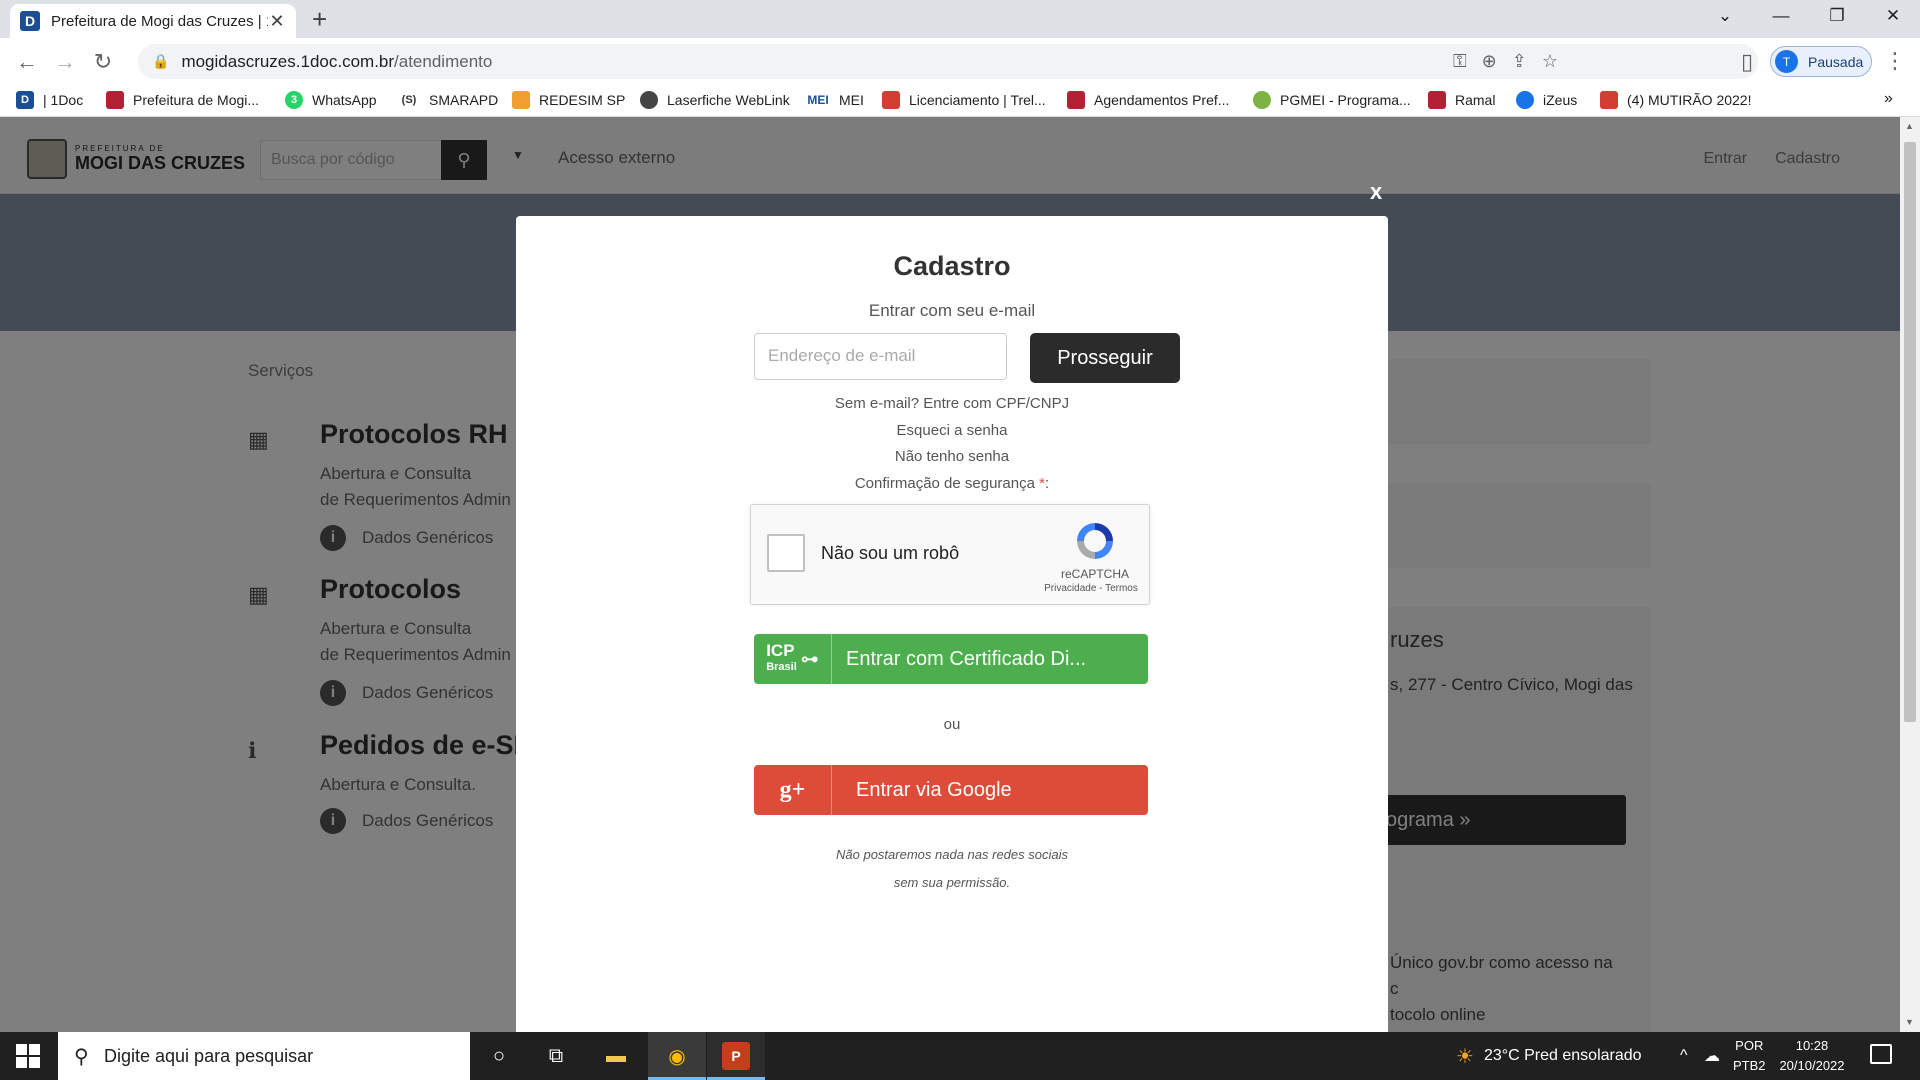  Describe the element at coordinates (409, 100) in the screenshot. I see `smarapd-icon: (S)` at that location.